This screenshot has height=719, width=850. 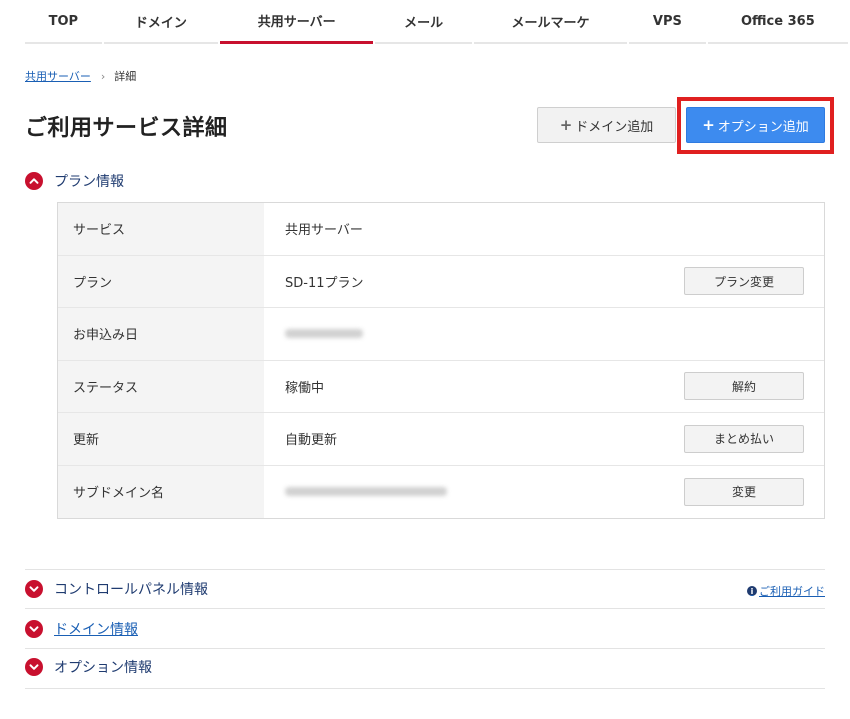 I want to click on breadcrumb: 共用サーバー › 詳細, so click(x=80, y=76).